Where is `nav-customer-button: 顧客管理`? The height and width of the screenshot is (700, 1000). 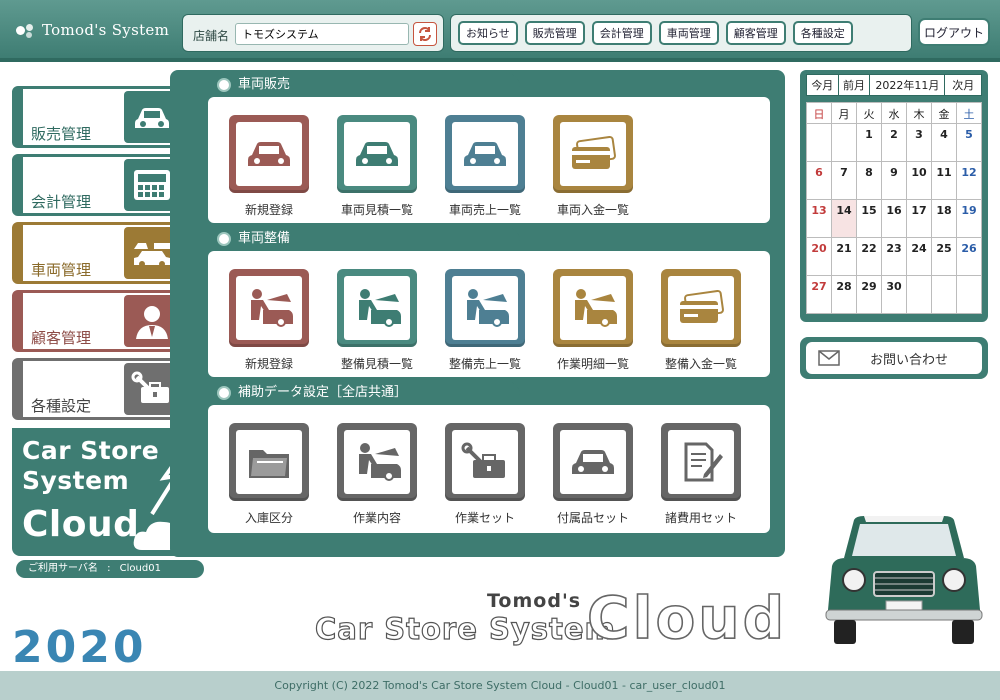 nav-customer-button: 顧客管理 is located at coordinates (755, 33).